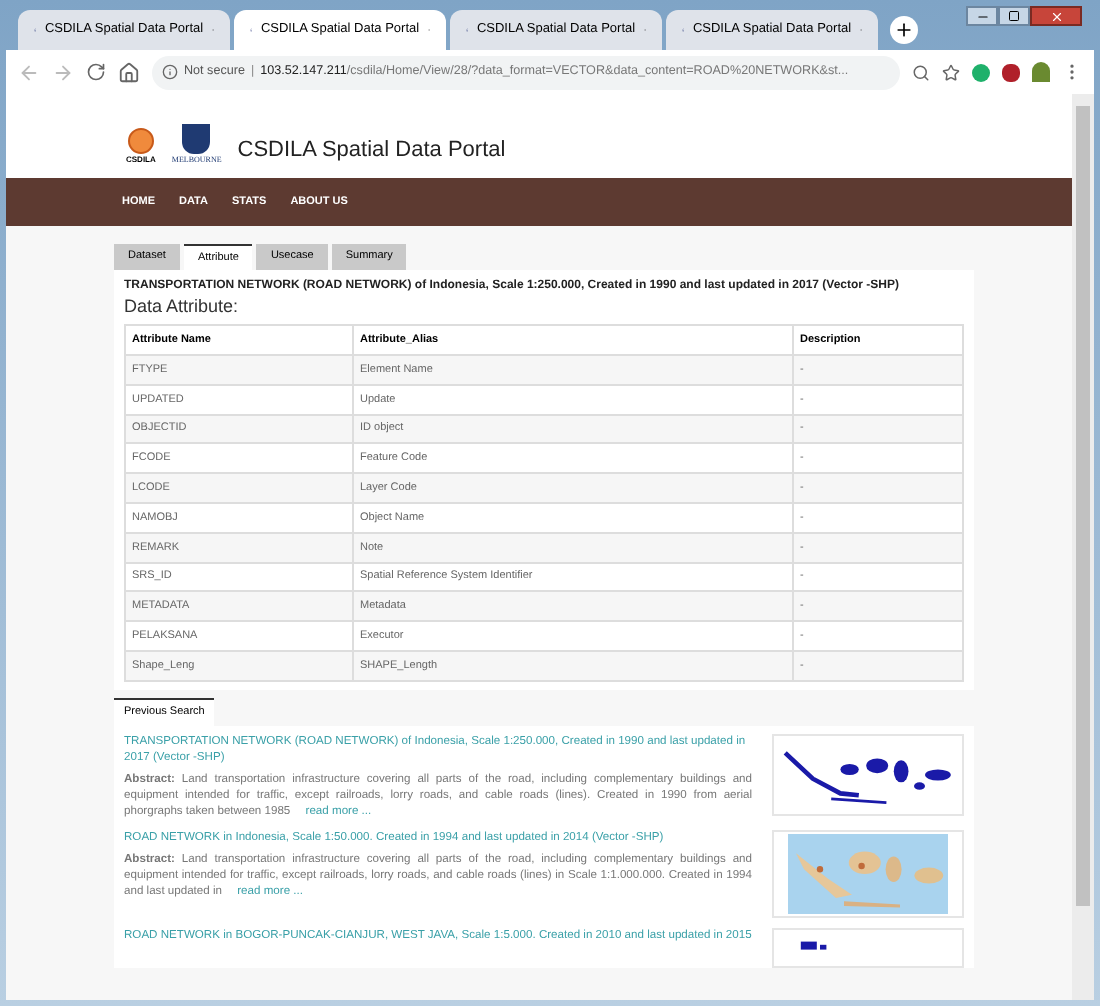 The image size is (1100, 1006). Describe the element at coordinates (1083, 547) in the screenshot. I see `scrollbar` at that location.